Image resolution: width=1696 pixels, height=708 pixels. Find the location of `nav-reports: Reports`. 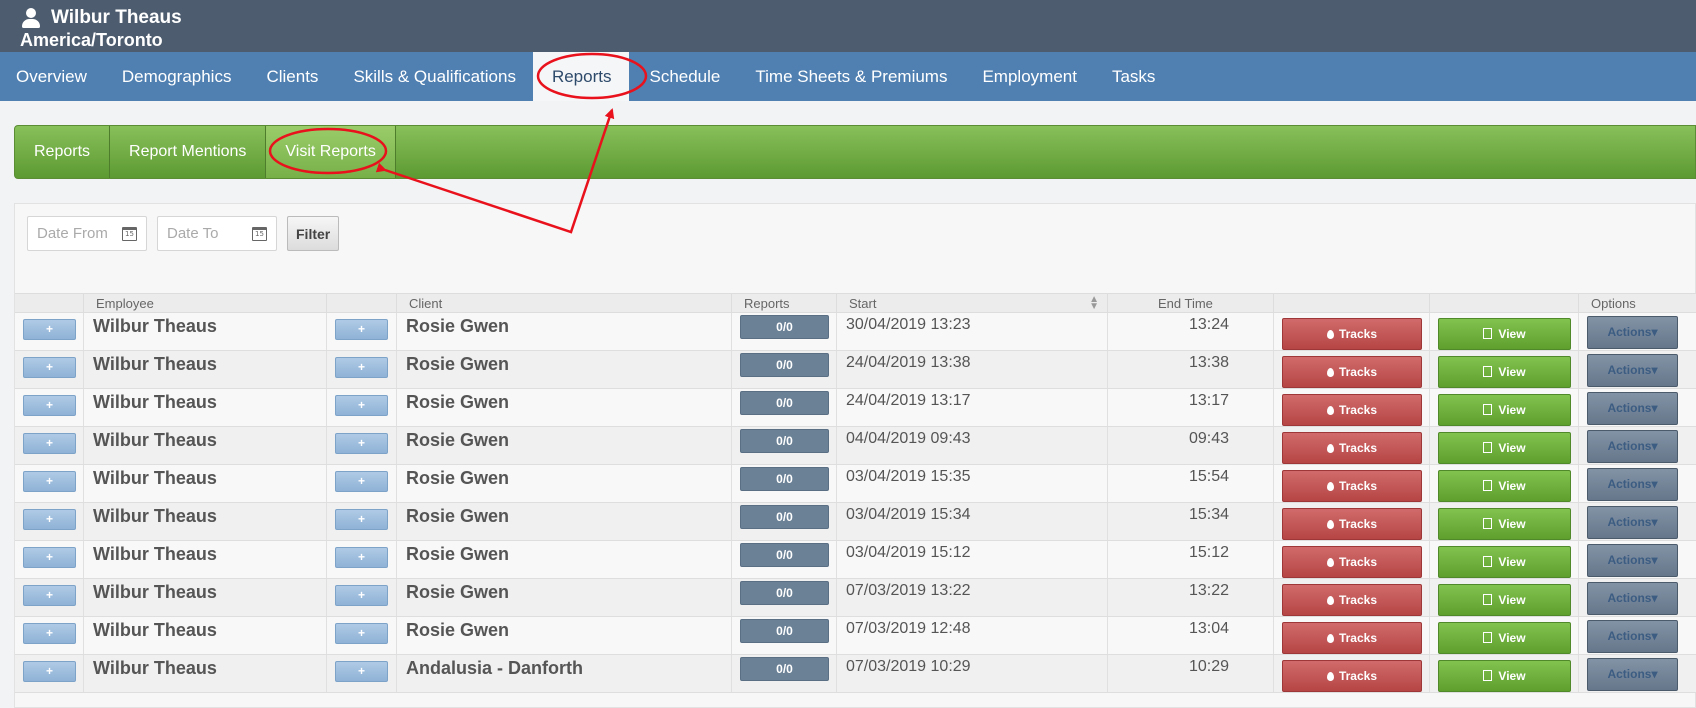

nav-reports: Reports is located at coordinates (581, 76).